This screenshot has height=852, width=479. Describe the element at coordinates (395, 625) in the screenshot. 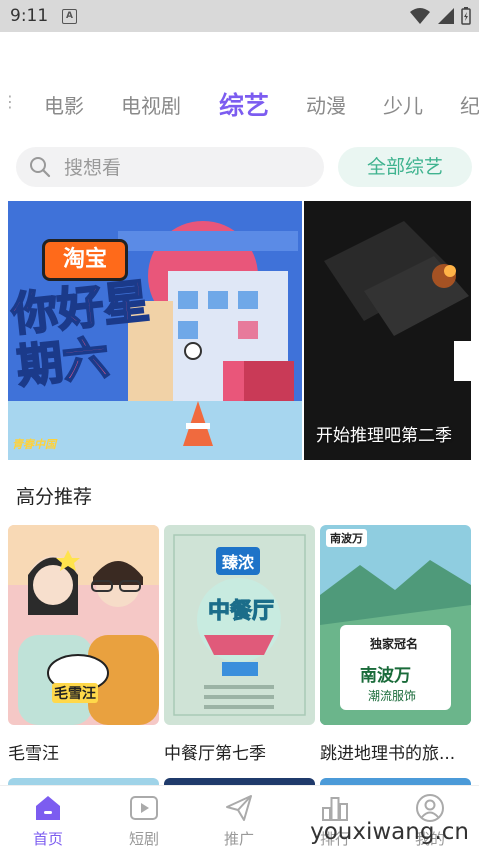

I see `card-thumbnail: 南波万 独家冠名 南波万 潮流服饰` at that location.